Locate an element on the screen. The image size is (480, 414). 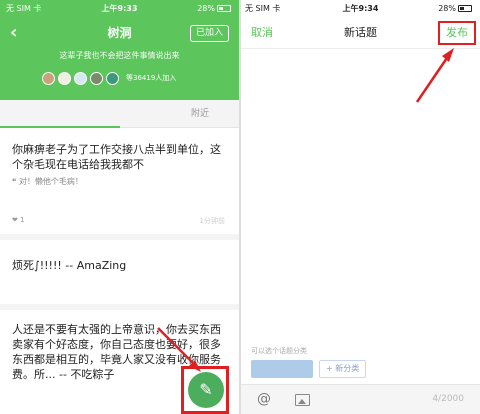
tab-bar: 附近 is located at coordinates (119, 114).